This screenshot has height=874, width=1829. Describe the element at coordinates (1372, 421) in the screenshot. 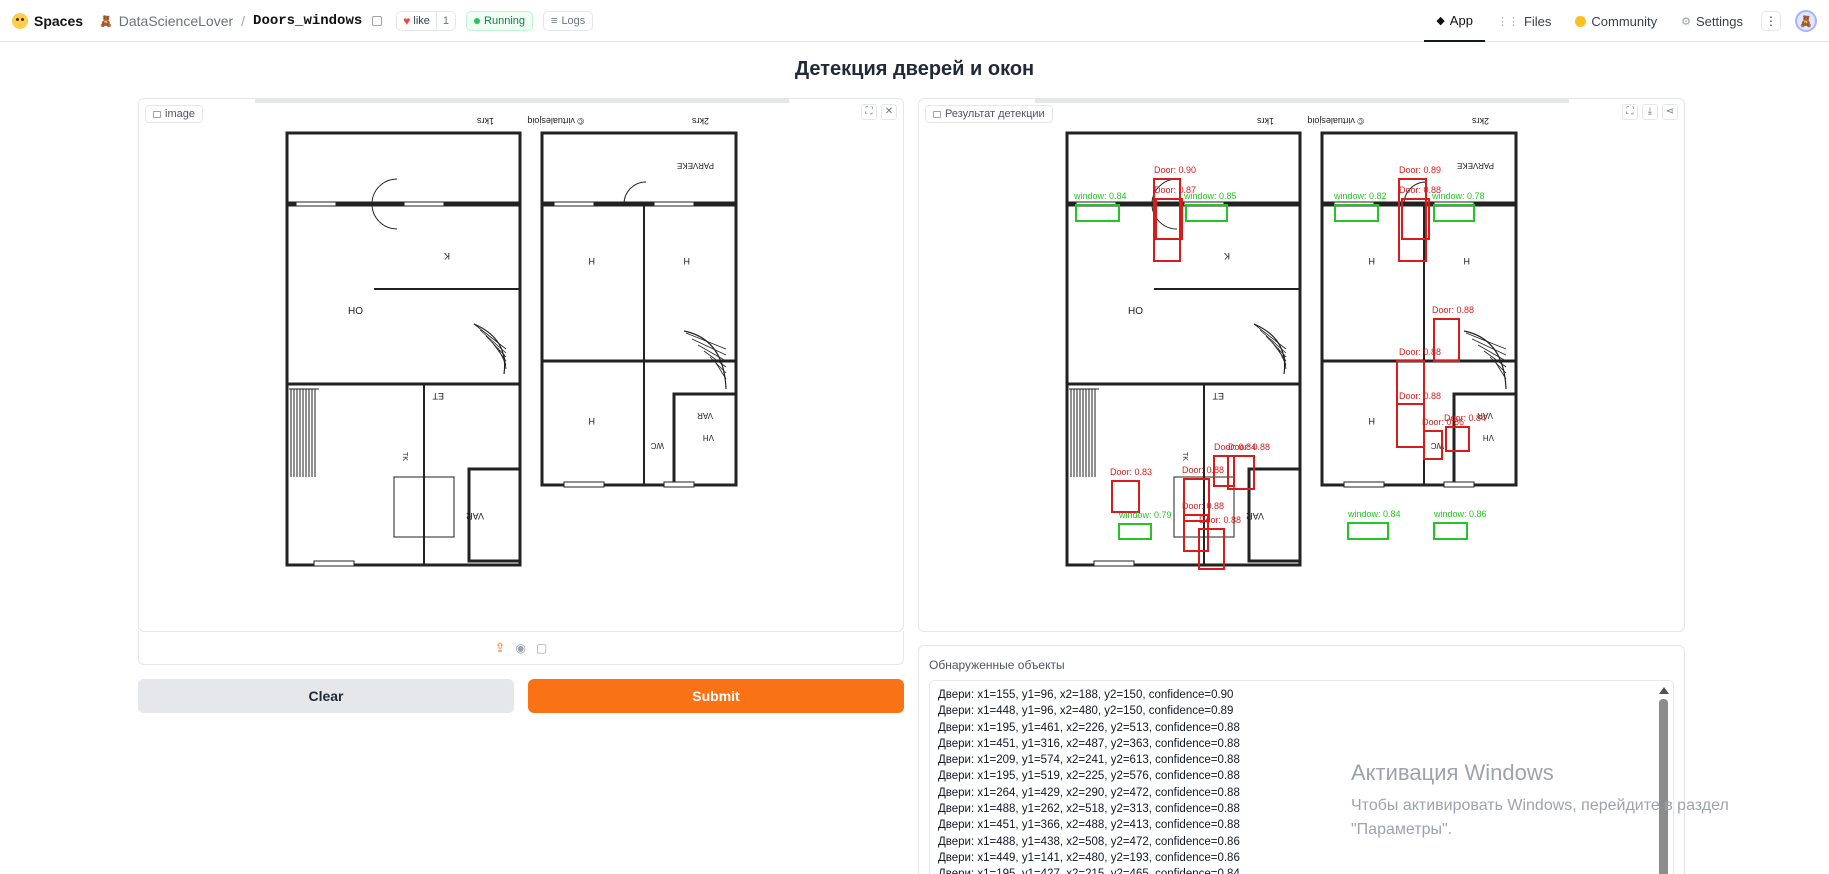

I see `room-label-h3: H` at that location.